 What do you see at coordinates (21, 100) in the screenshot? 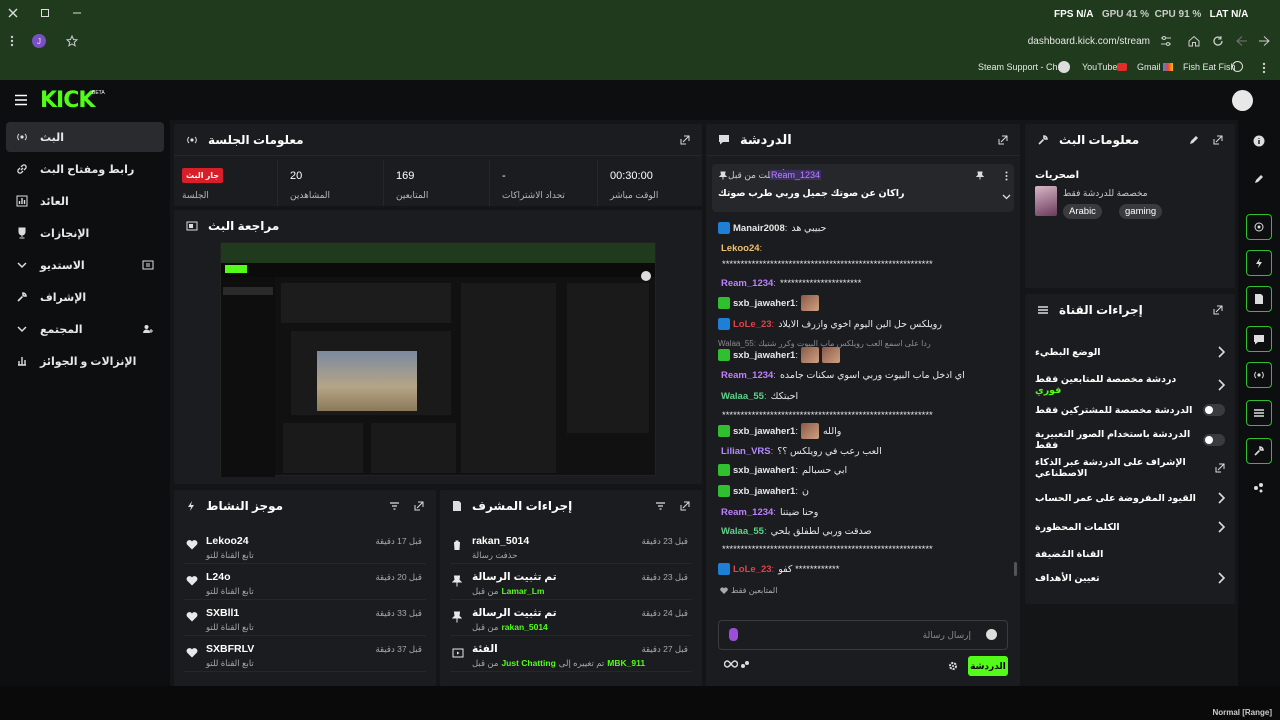
I see `hamburger-icon` at bounding box center [21, 100].